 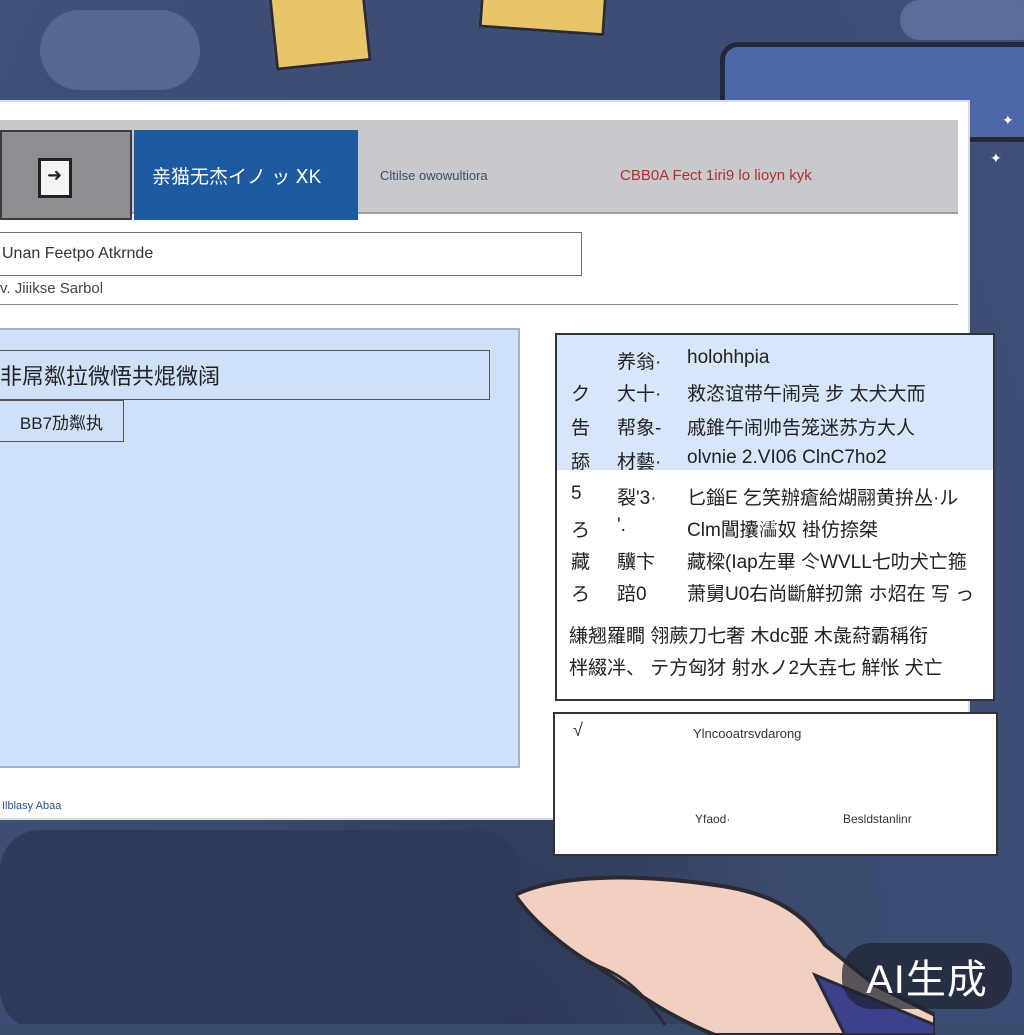 What do you see at coordinates (693, 360) in the screenshot?
I see `document-line: 养翁· holohhpia` at bounding box center [693, 360].